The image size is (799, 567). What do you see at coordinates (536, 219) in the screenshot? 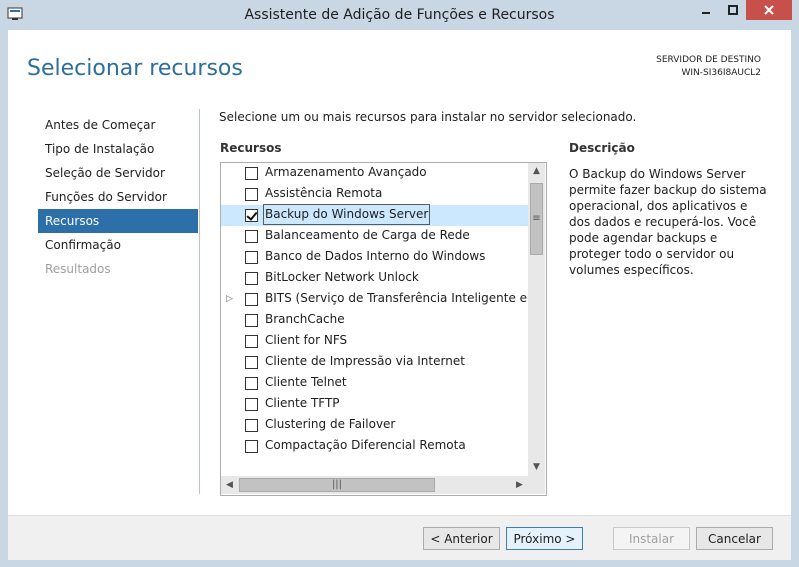
I see `vertical-scroll-thumb: ≡` at bounding box center [536, 219].